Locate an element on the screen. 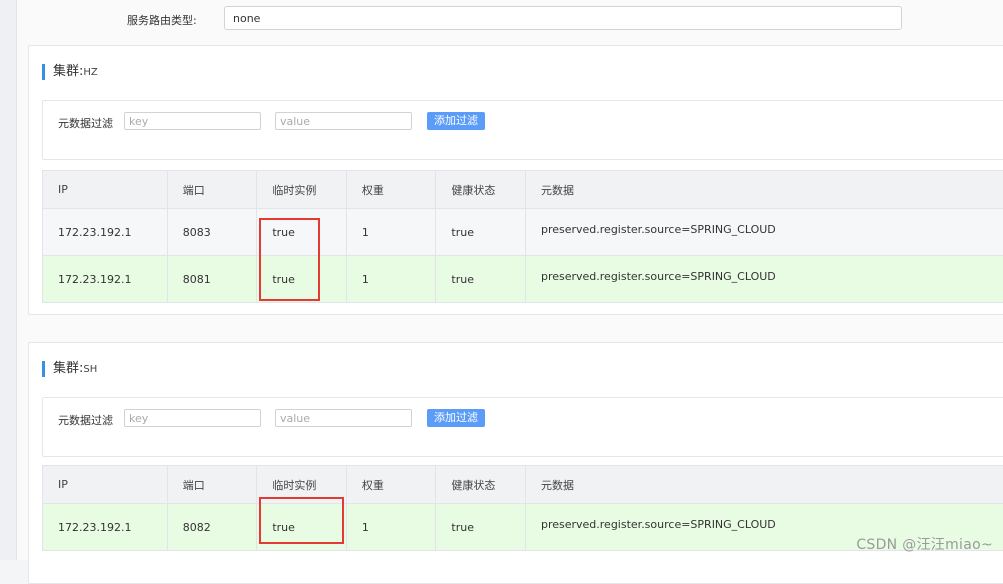 The image size is (1003, 584). cluster-title: 集群:SH is located at coordinates (69, 369).